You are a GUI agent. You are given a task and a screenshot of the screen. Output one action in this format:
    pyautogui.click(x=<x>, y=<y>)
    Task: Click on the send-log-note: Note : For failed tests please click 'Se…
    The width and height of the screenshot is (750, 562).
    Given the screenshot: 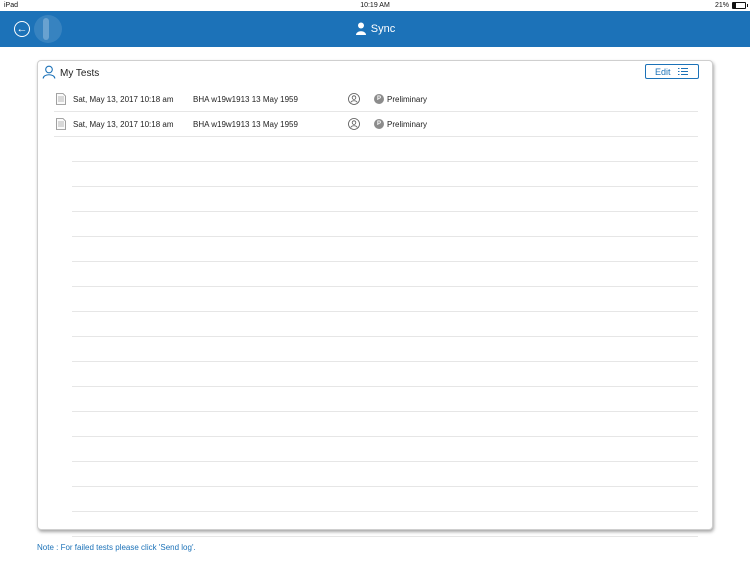 What is the action you would take?
    pyautogui.click(x=116, y=547)
    